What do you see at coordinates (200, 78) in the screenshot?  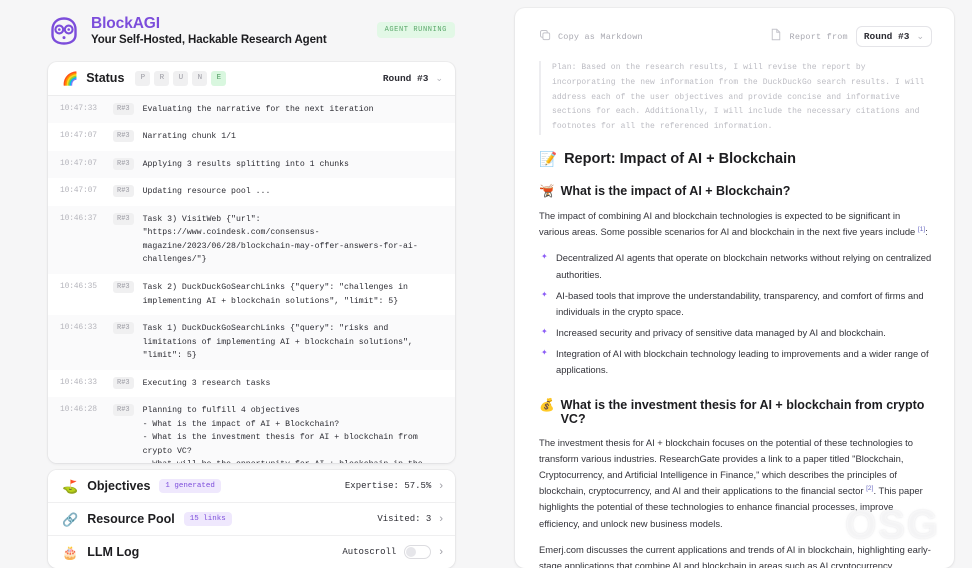 I see `phase-badge-n: N` at bounding box center [200, 78].